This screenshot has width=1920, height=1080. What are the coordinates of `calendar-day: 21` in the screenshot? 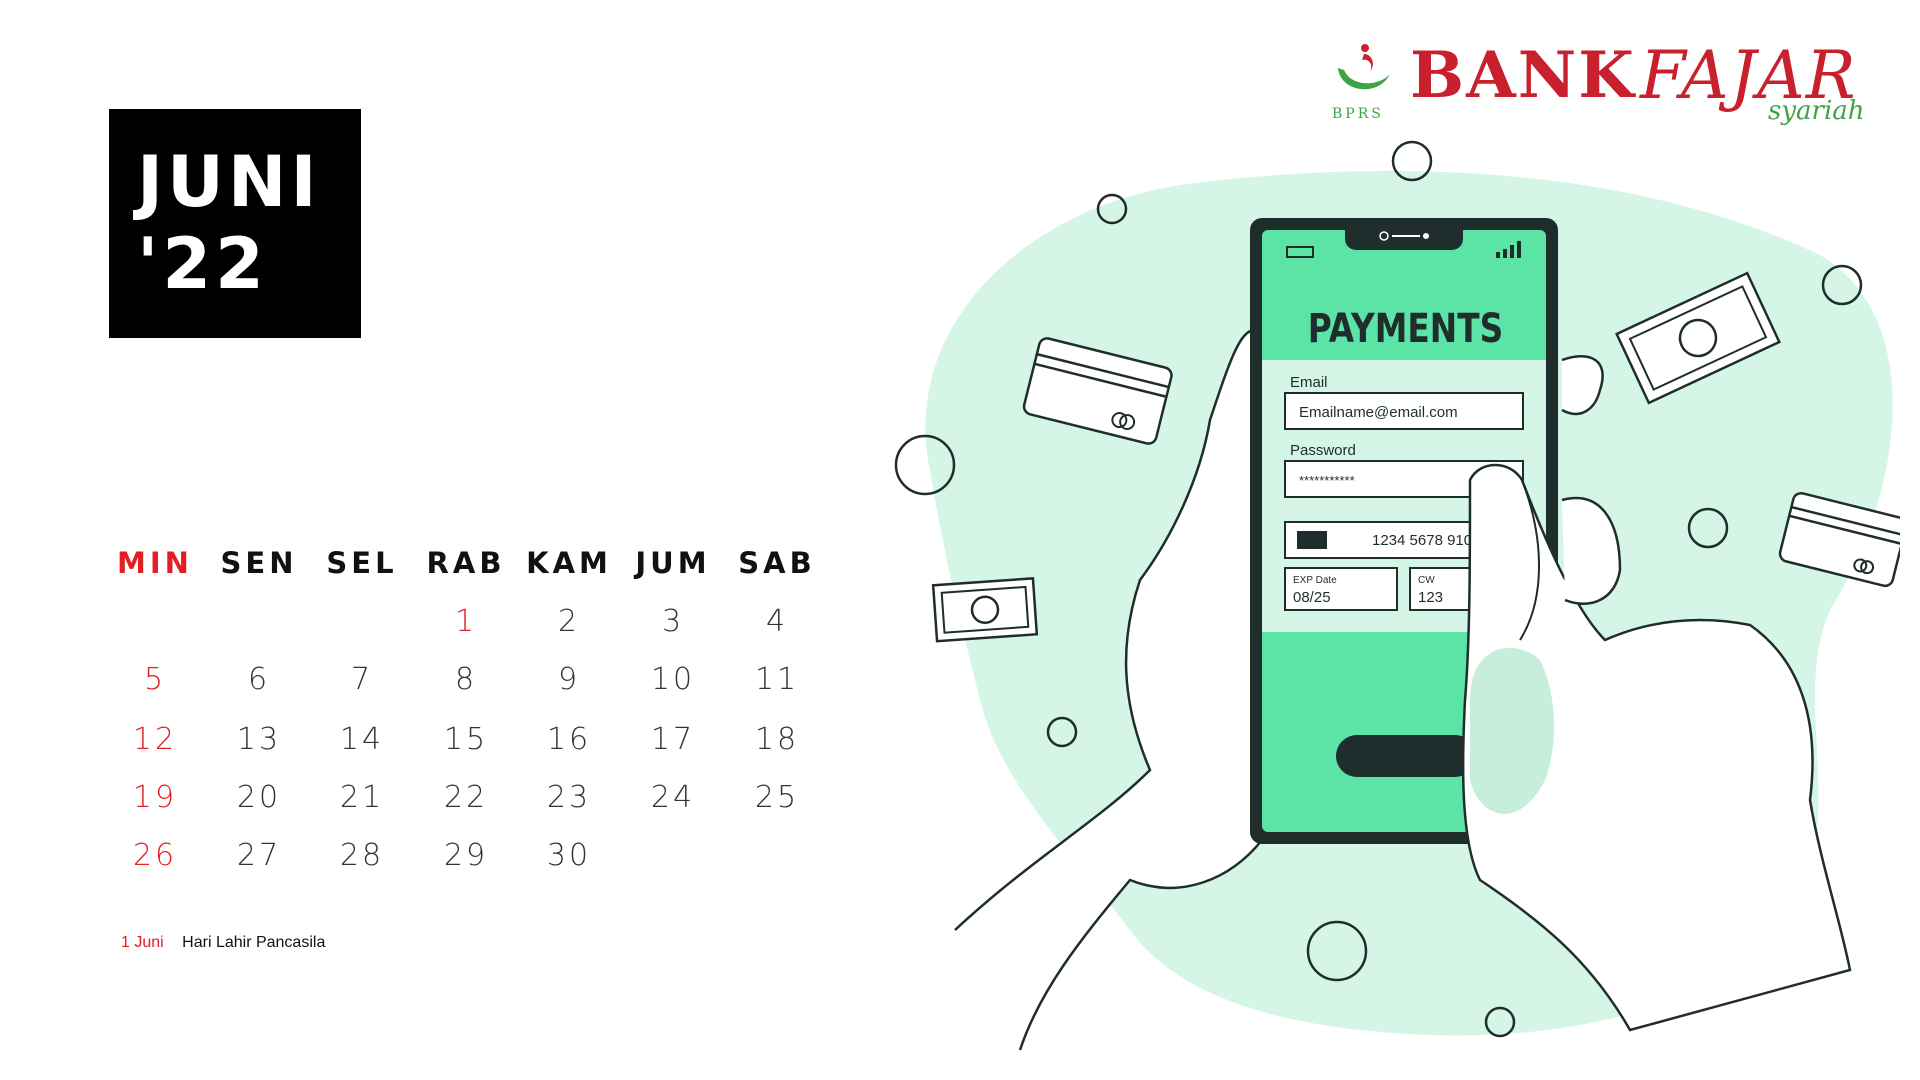 It's located at (362, 797).